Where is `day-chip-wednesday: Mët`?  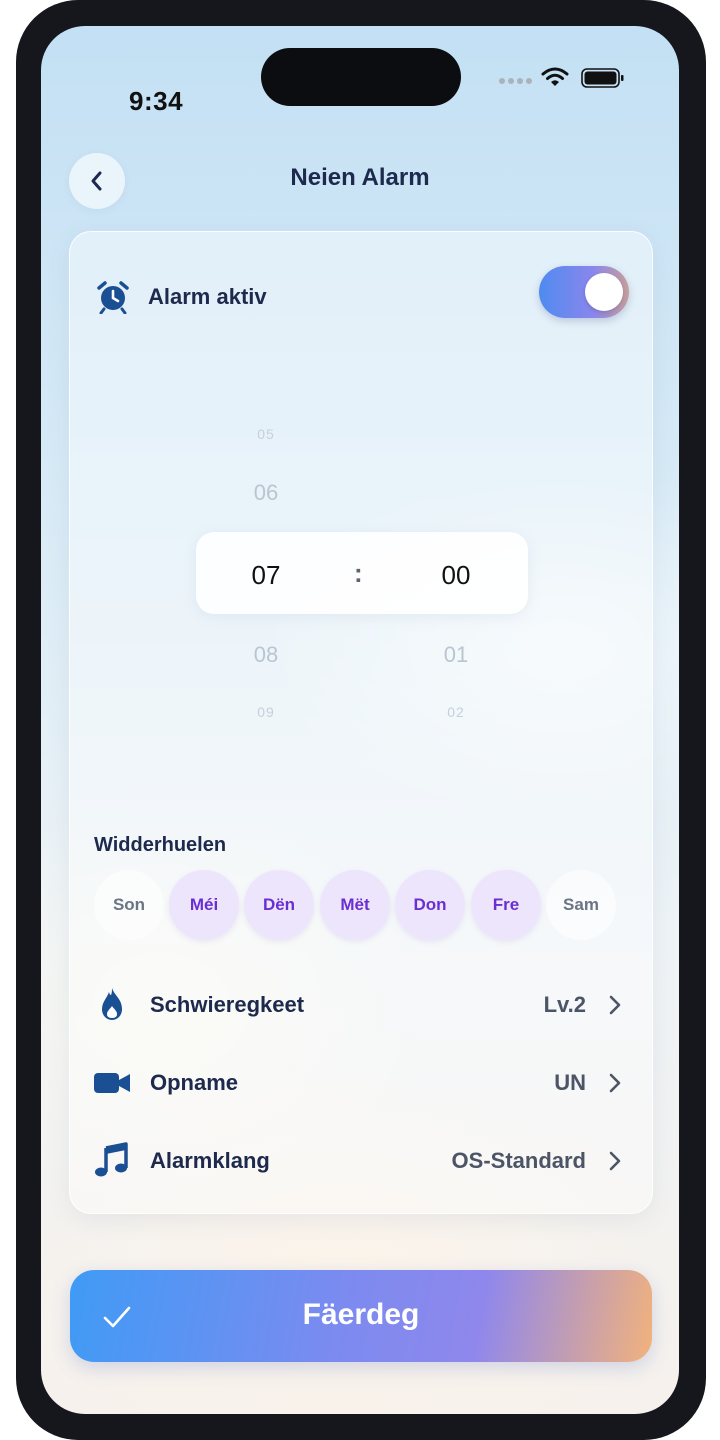 day-chip-wednesday: Mët is located at coordinates (355, 905).